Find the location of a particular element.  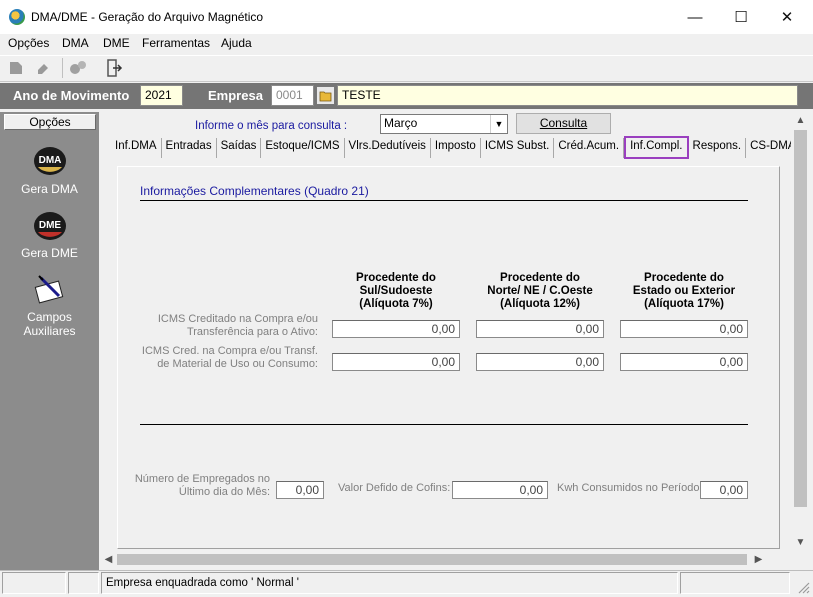

kwh-input: 0,00 is located at coordinates (724, 490).